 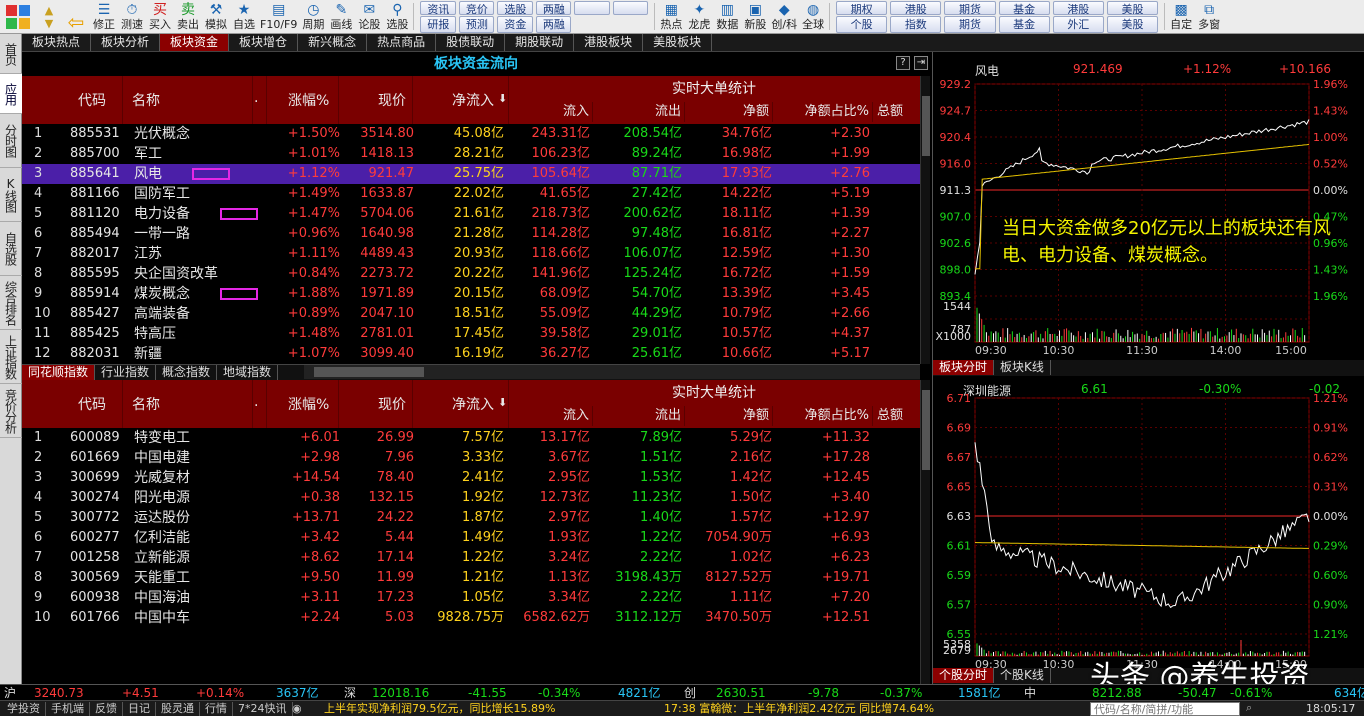 I want to click on toolbar-forum-button: ✉ 论股, so click(x=369, y=16).